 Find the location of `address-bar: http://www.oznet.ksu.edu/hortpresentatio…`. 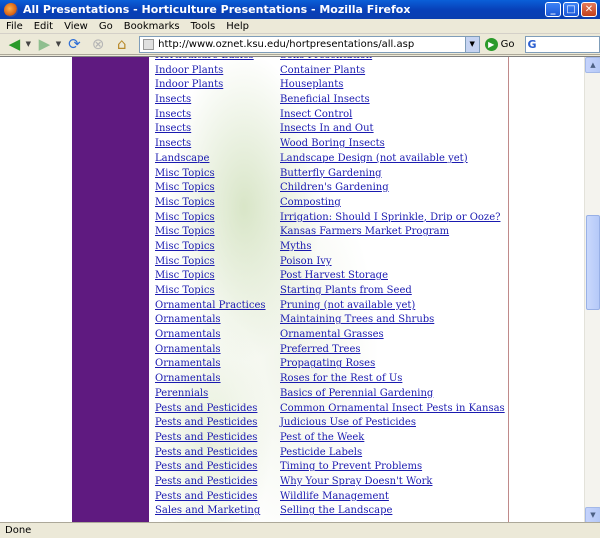

address-bar: http://www.oznet.ksu.edu/hortpresentatio… is located at coordinates (309, 44).